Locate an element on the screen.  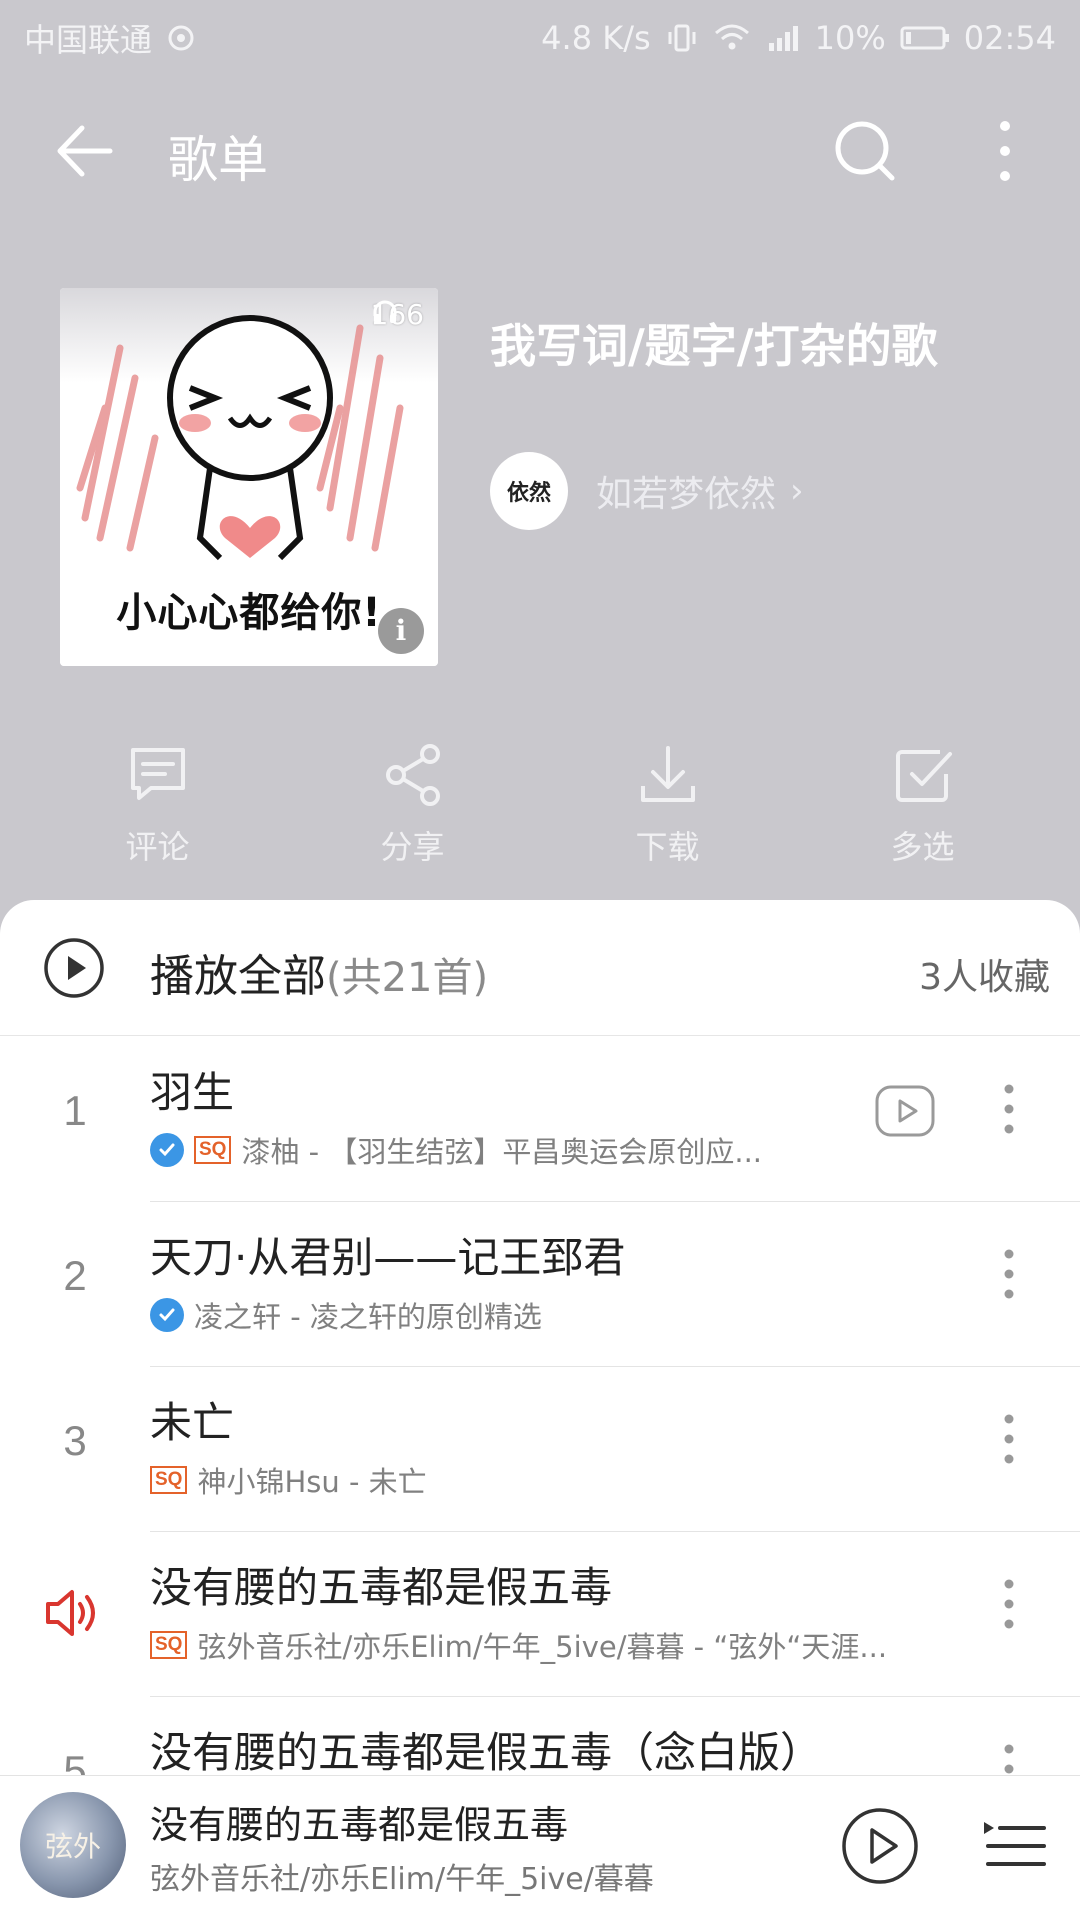
wifi-icon is located at coordinates (732, 38).